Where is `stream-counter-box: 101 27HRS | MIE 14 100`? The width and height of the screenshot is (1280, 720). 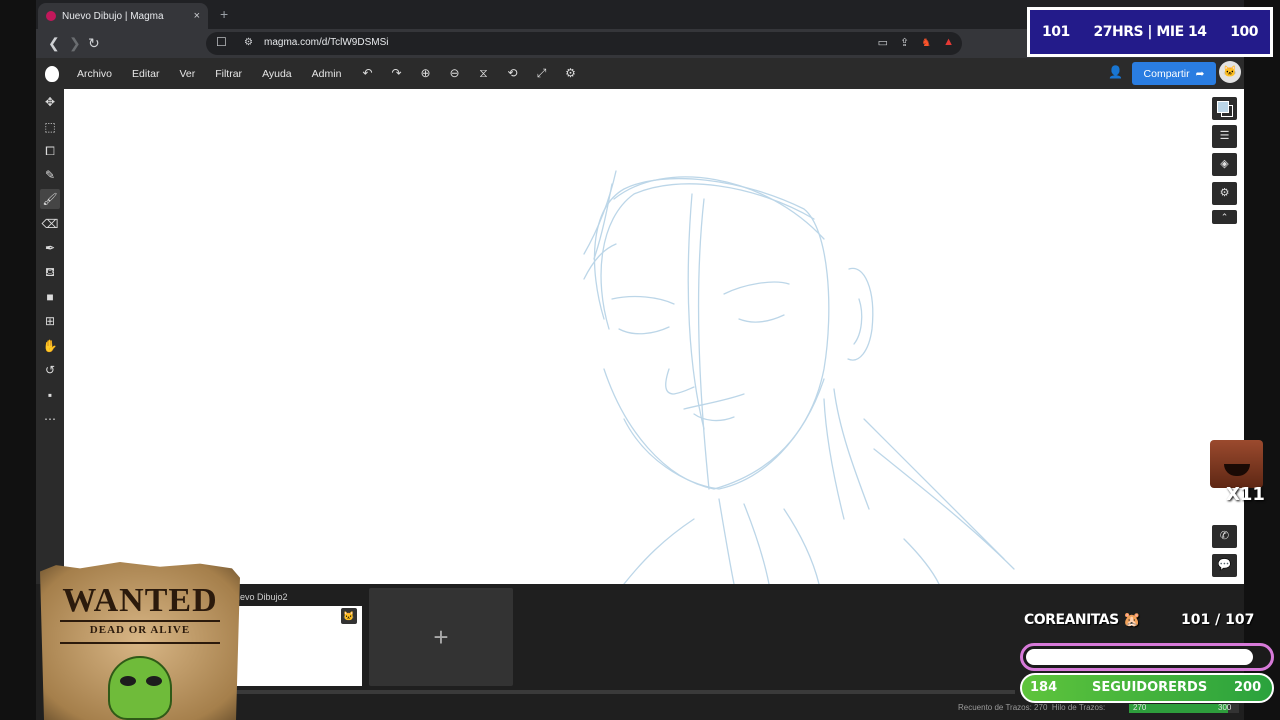 stream-counter-box: 101 27HRS | MIE 14 100 is located at coordinates (1150, 32).